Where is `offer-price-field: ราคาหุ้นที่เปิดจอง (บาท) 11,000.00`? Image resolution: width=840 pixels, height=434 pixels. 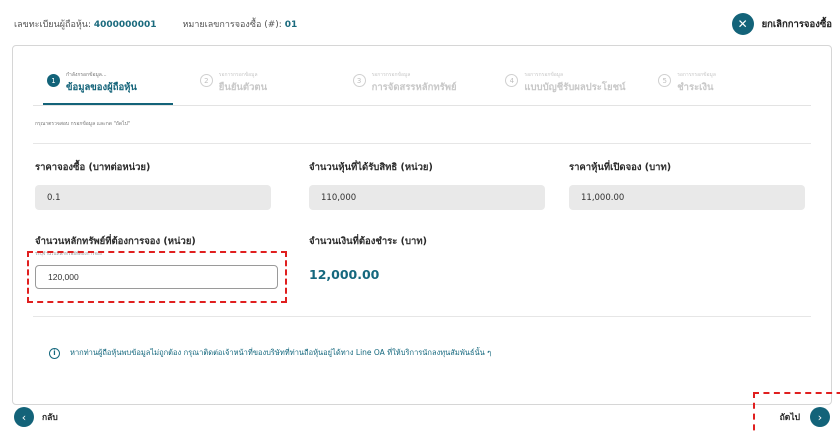
offer-price-field: ราคาหุ้นที่เปิดจอง (บาท) 11,000.00 is located at coordinates (687, 185).